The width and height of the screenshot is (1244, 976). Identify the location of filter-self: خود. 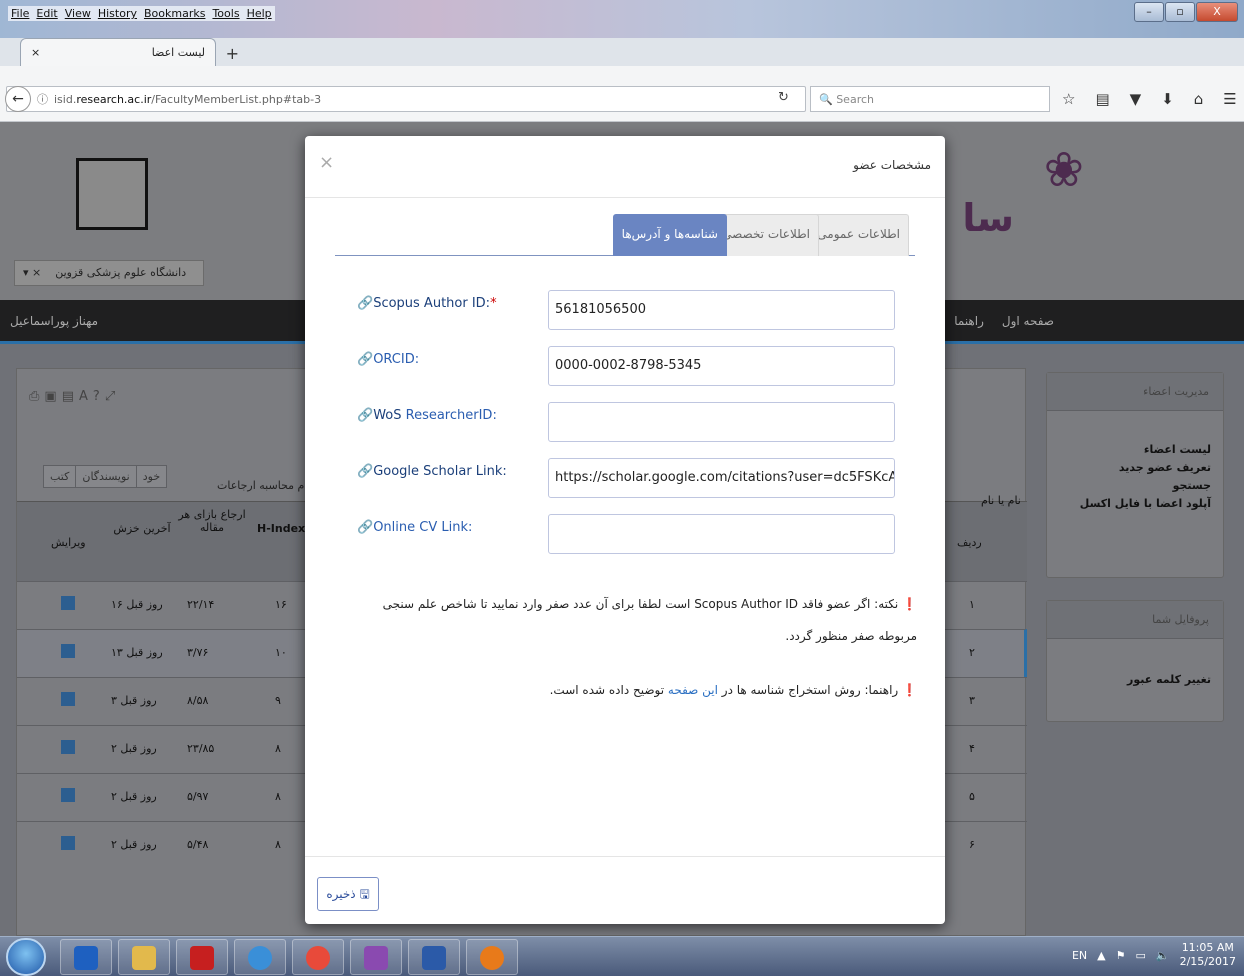
(151, 476).